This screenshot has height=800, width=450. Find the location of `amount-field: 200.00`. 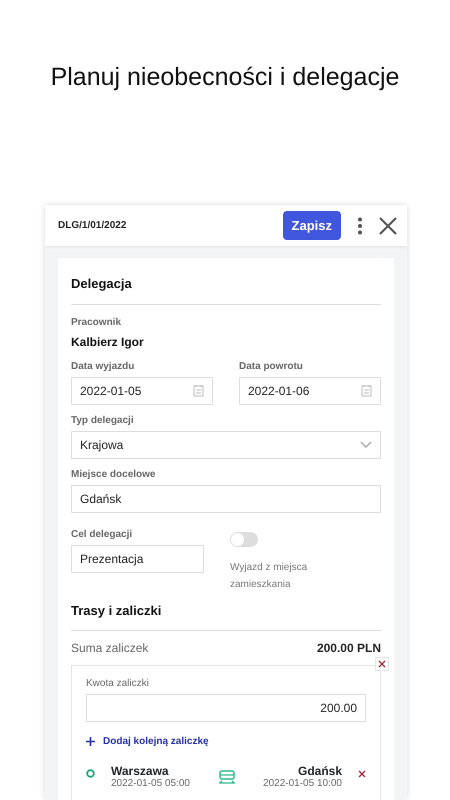

amount-field: 200.00 is located at coordinates (226, 708).